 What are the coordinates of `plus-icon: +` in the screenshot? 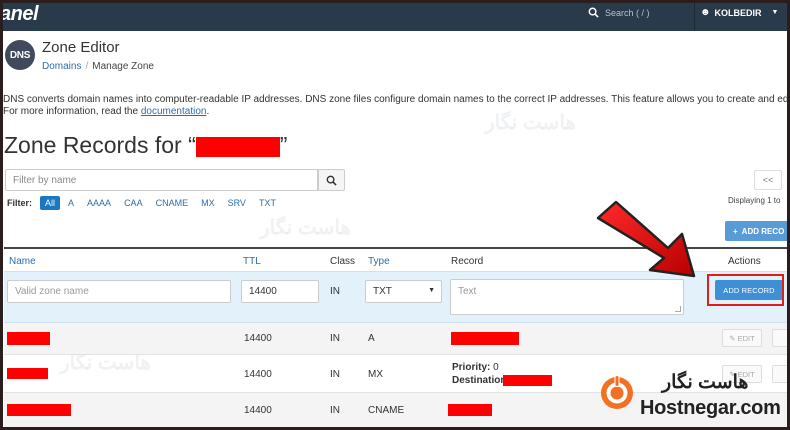 It's located at (735, 231).